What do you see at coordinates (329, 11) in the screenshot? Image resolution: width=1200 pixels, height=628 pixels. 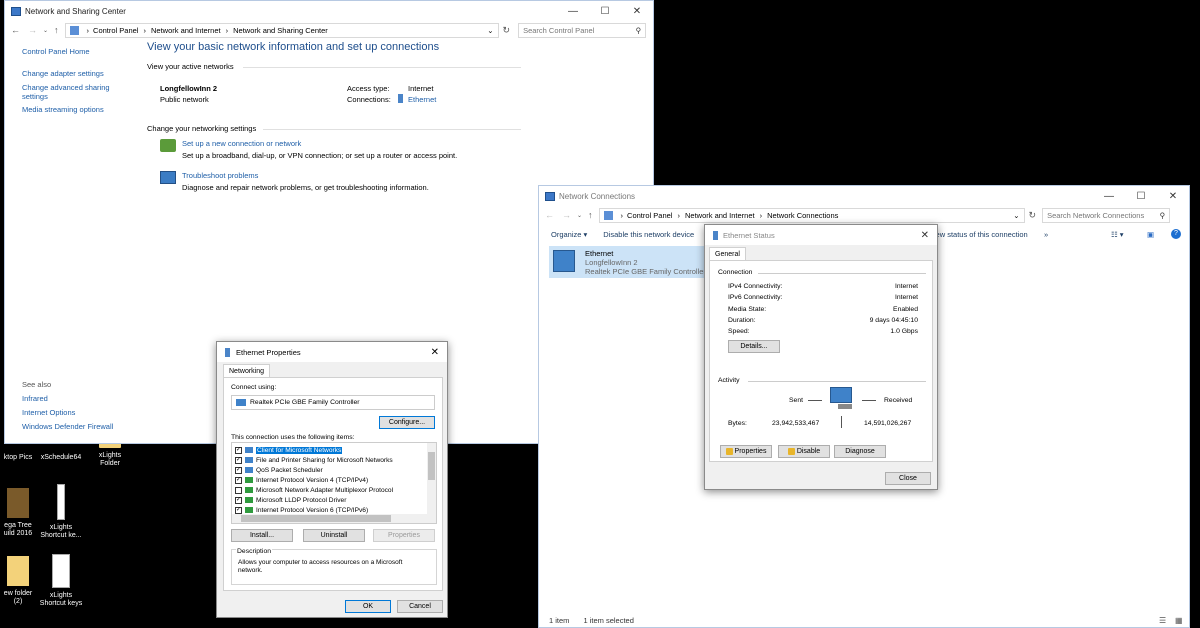 I see `window-titlebar: Network and Sharing Center — ☐ ✕` at bounding box center [329, 11].